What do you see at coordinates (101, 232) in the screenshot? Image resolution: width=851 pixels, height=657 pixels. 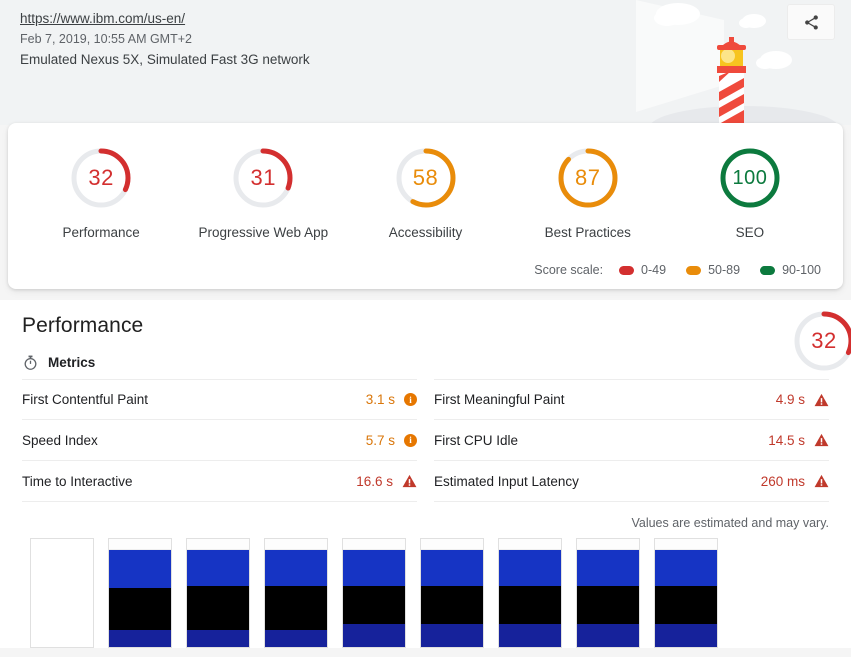 I see `gauge-label: Performance` at bounding box center [101, 232].